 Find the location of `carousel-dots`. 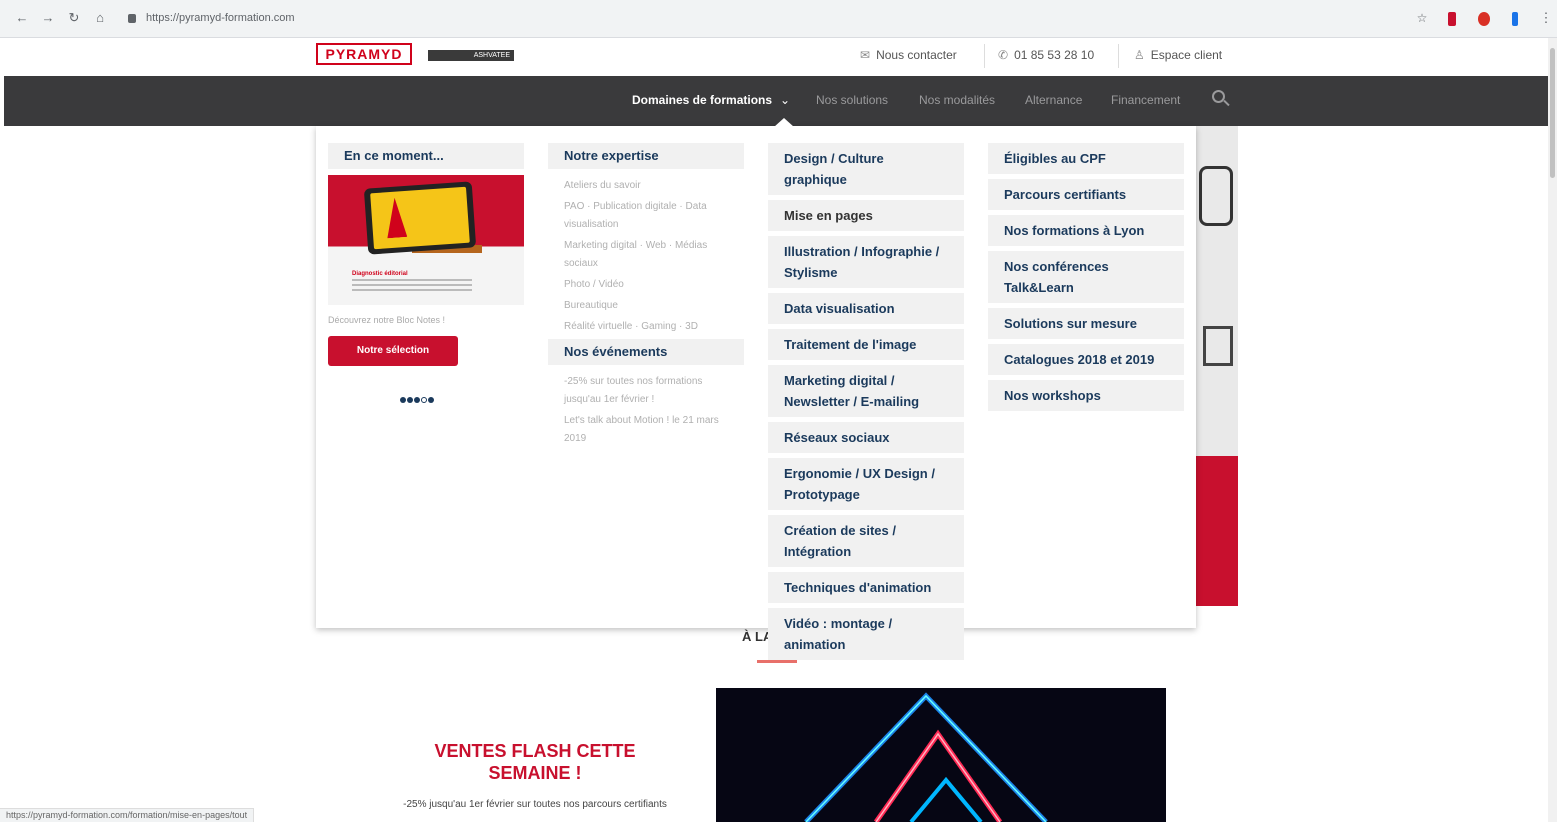

carousel-dots is located at coordinates (417, 399).